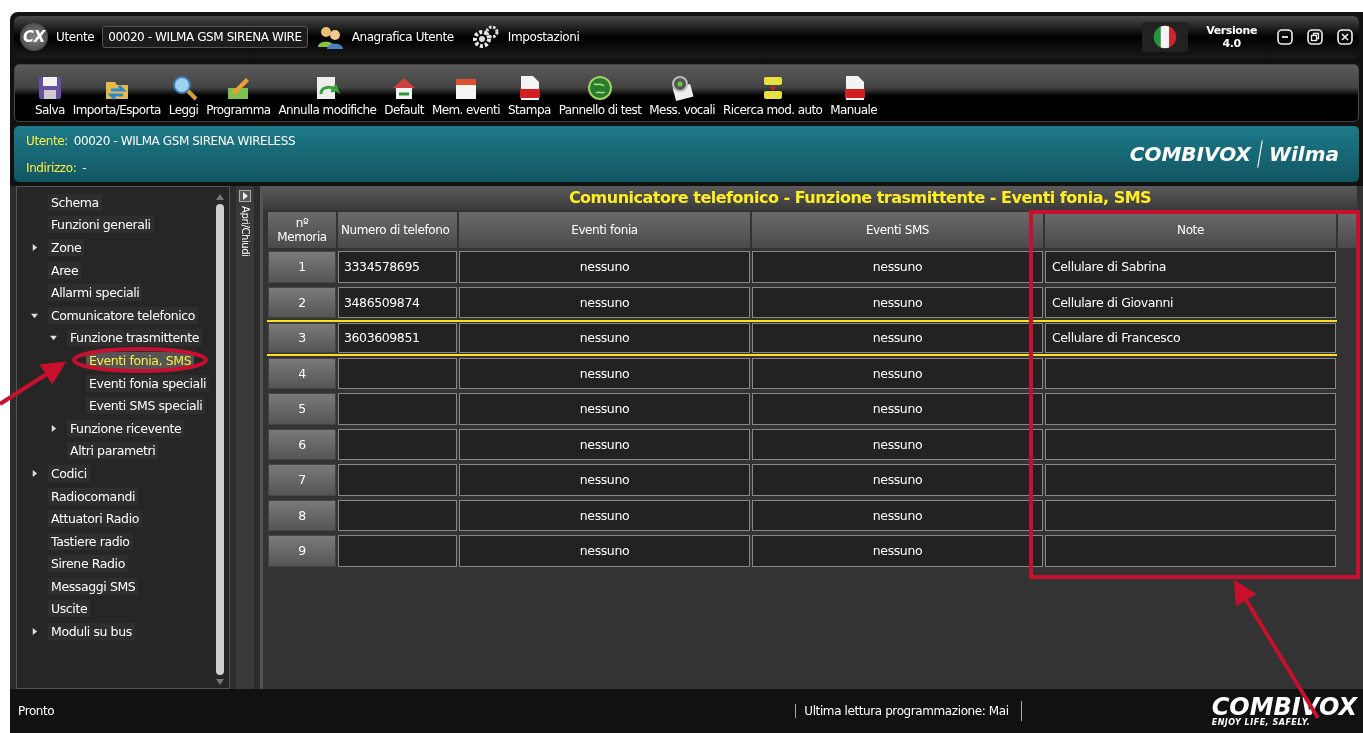 Image resolution: width=1363 pixels, height=733 pixels. Describe the element at coordinates (90, 541) in the screenshot. I see `tree-item: Tastiere radio` at that location.